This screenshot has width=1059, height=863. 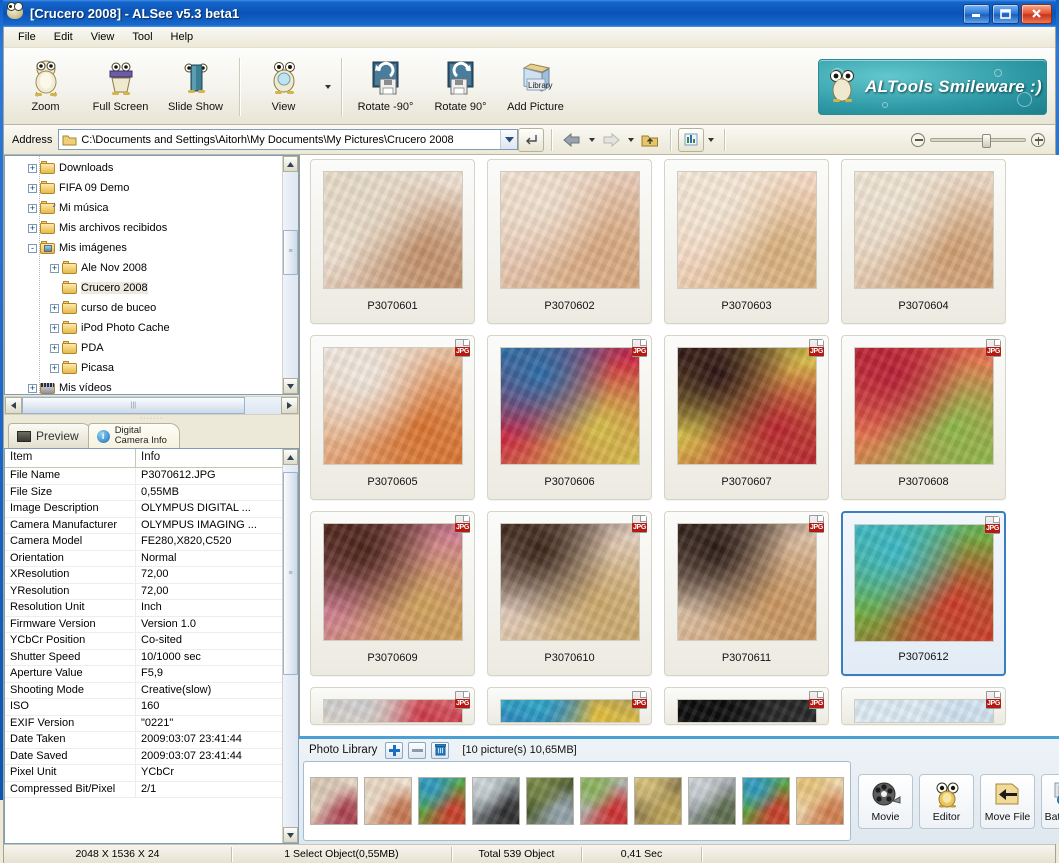 What do you see at coordinates (535, 87) in the screenshot?
I see `add-picture-button: Library Add Picture` at bounding box center [535, 87].